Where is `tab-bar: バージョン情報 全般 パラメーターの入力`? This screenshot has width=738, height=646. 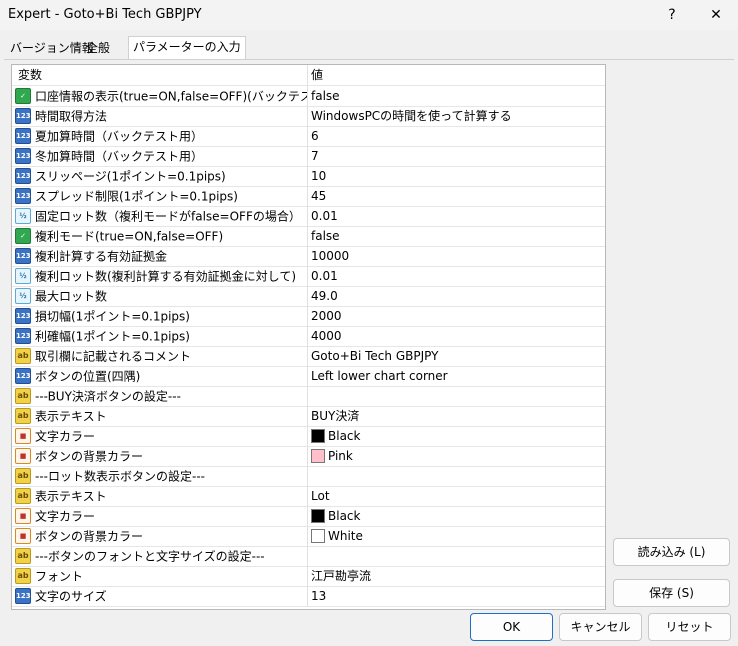
tab-bar: バージョン情報 全般 パラメーターの入力 is located at coordinates (369, 48).